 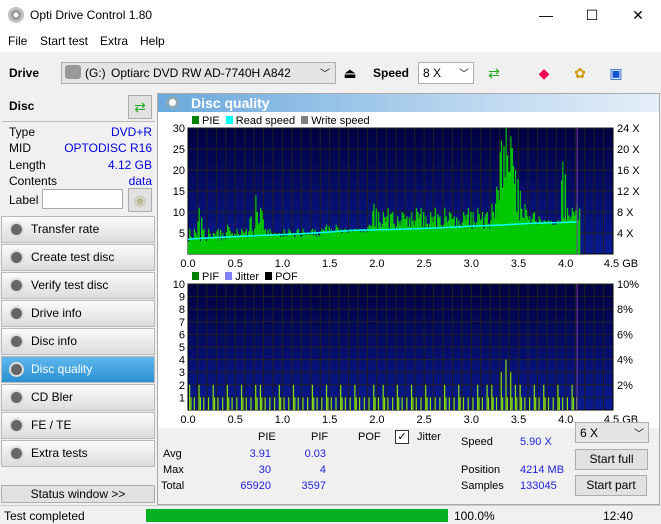 I want to click on panel-header: Disc quality, so click(x=408, y=103).